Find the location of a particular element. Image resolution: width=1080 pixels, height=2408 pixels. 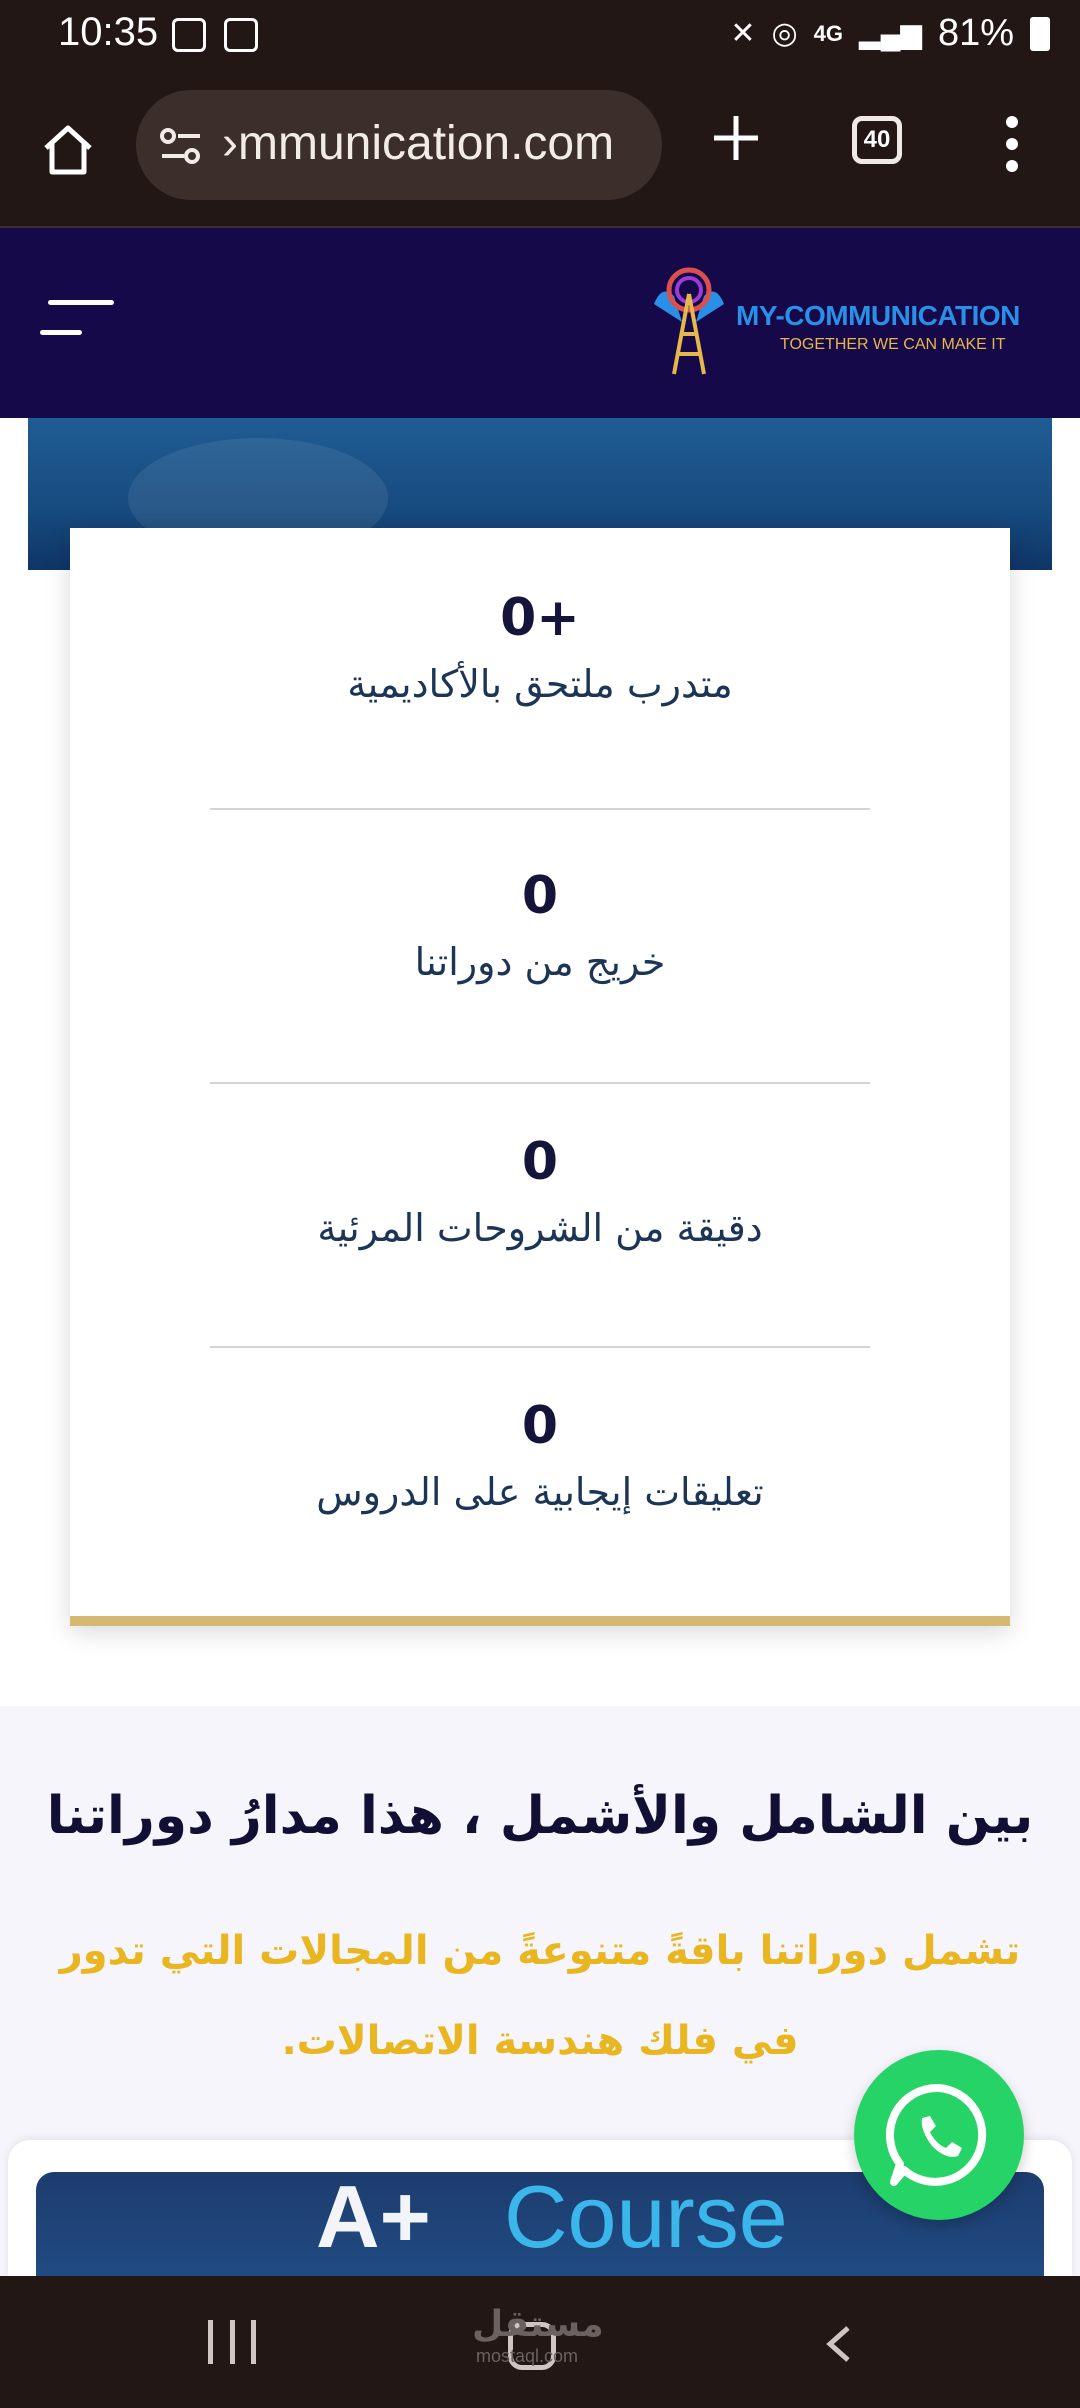

mute-icon: ✕ is located at coordinates (743, 33).